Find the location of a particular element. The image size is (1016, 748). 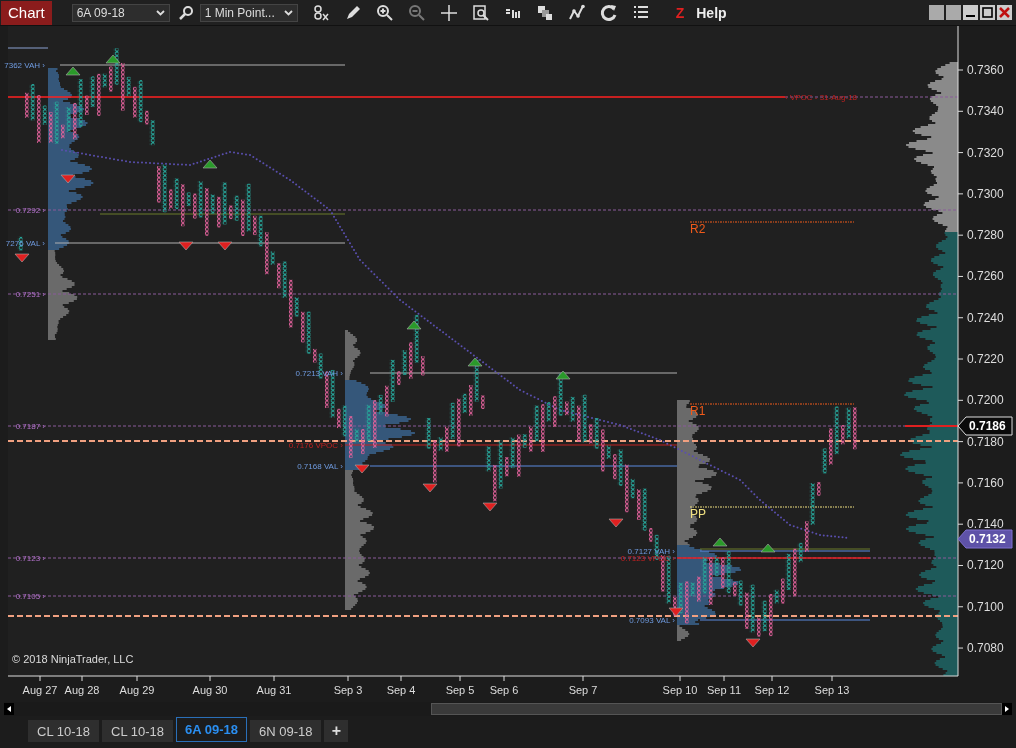

level-label: 0.7093 VAL › is located at coordinates (652, 620).